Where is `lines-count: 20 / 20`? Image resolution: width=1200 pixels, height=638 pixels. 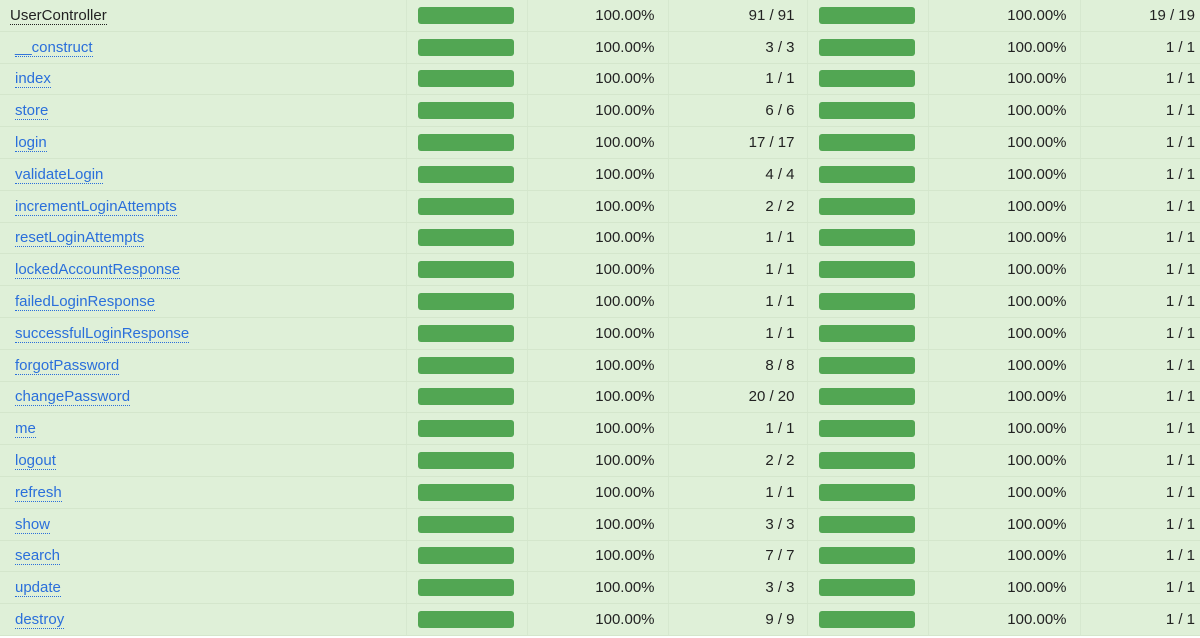 lines-count: 20 / 20 is located at coordinates (738, 397).